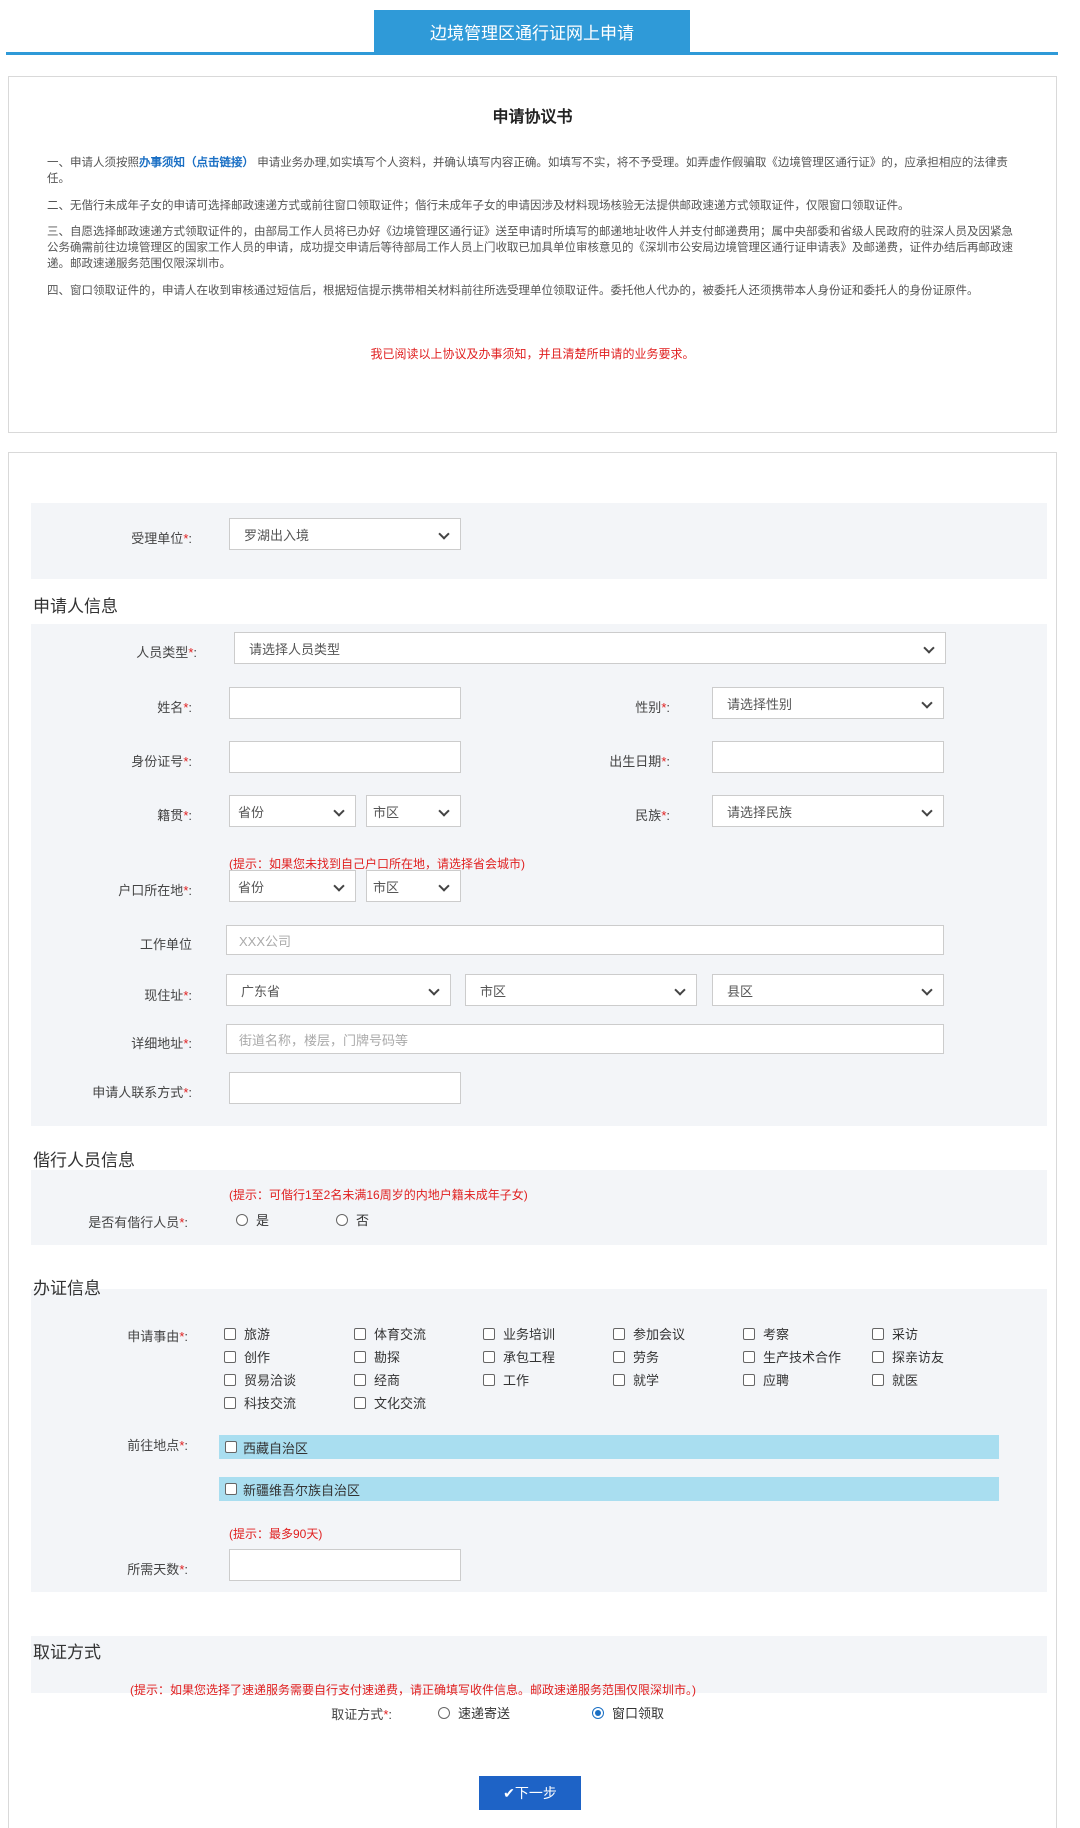  What do you see at coordinates (377, 1356) in the screenshot?
I see `reason-checkbox: 勘探` at bounding box center [377, 1356].